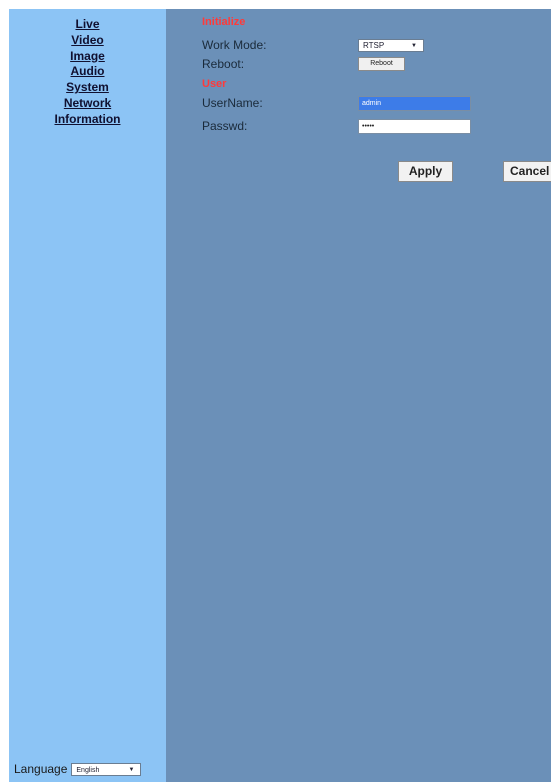 The image size is (551, 782). What do you see at coordinates (232, 103) in the screenshot?
I see `username-label: UserName:` at bounding box center [232, 103].